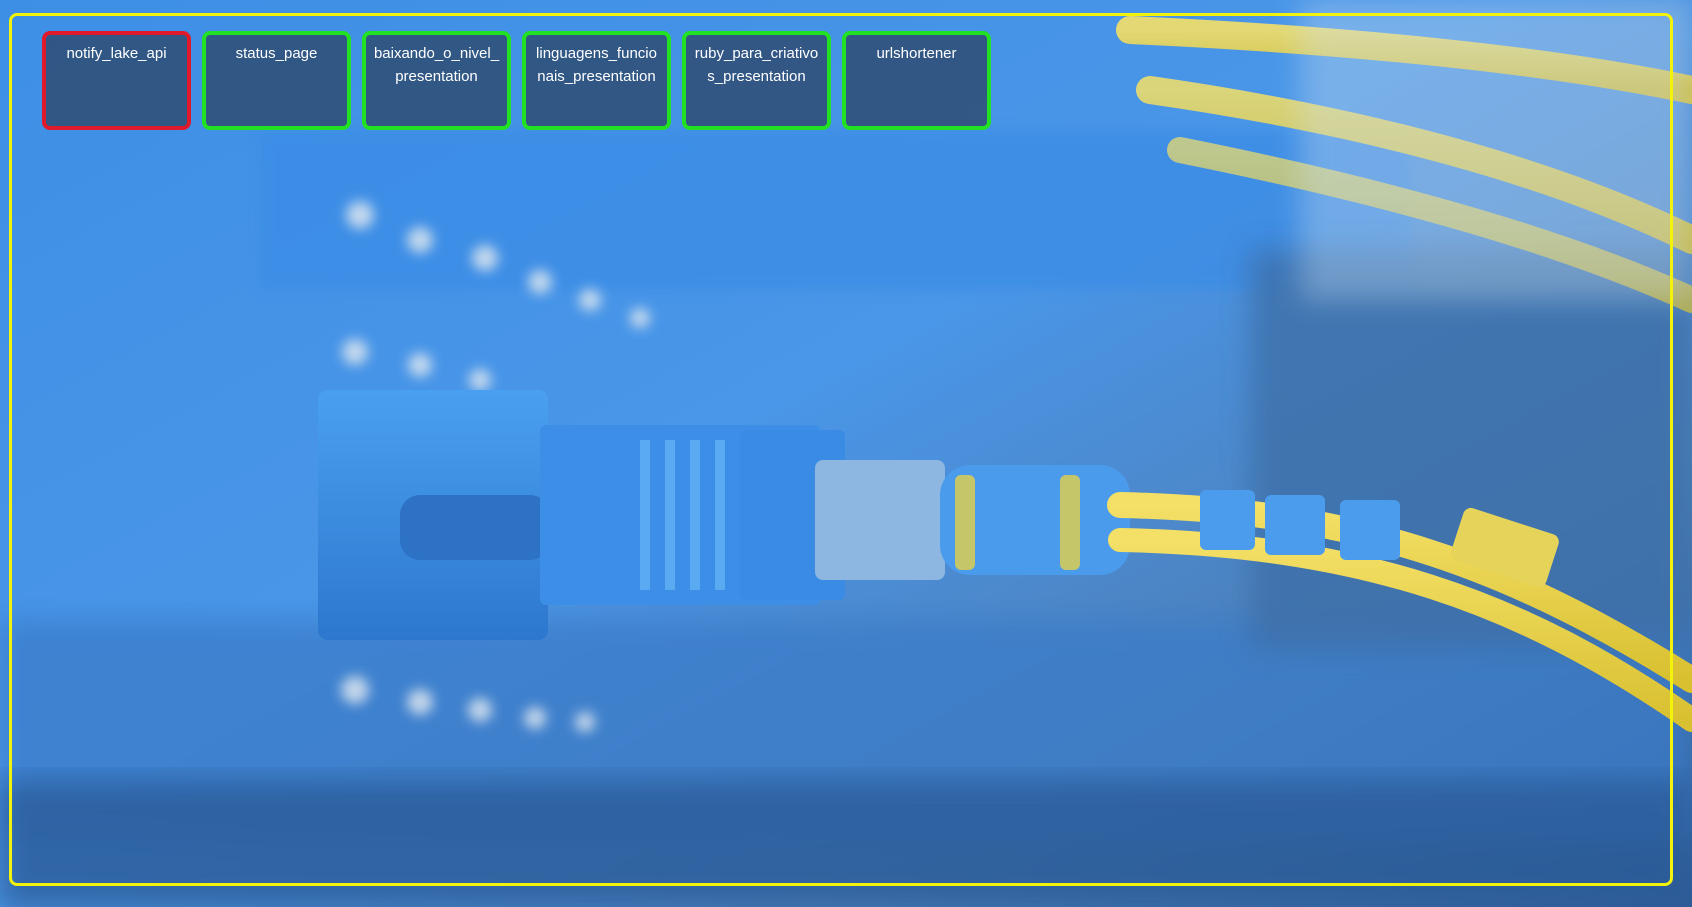 This screenshot has height=907, width=1692. Describe the element at coordinates (916, 80) in the screenshot. I see `service-tile-urlshortener: urlshortener` at that location.